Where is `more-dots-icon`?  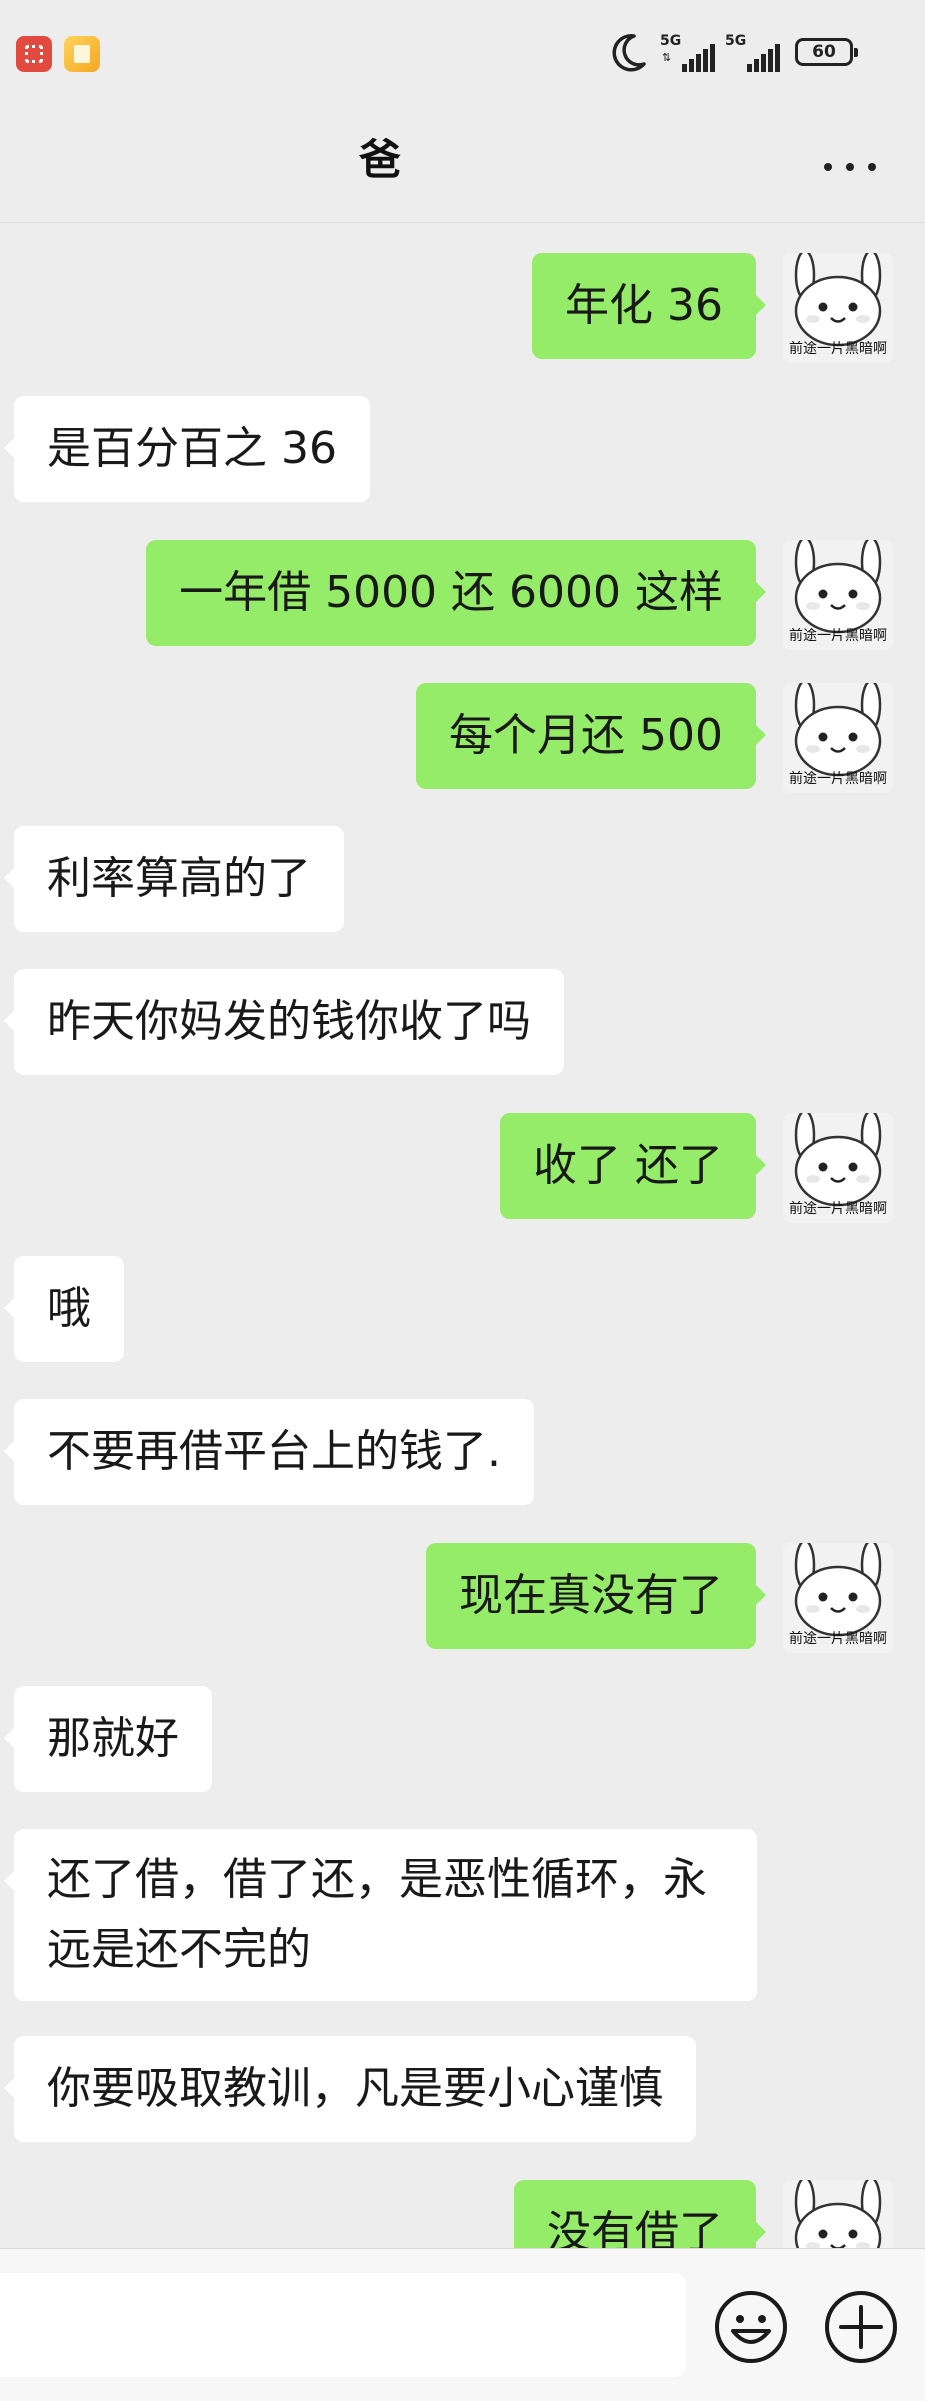
more-dots-icon is located at coordinates (850, 166).